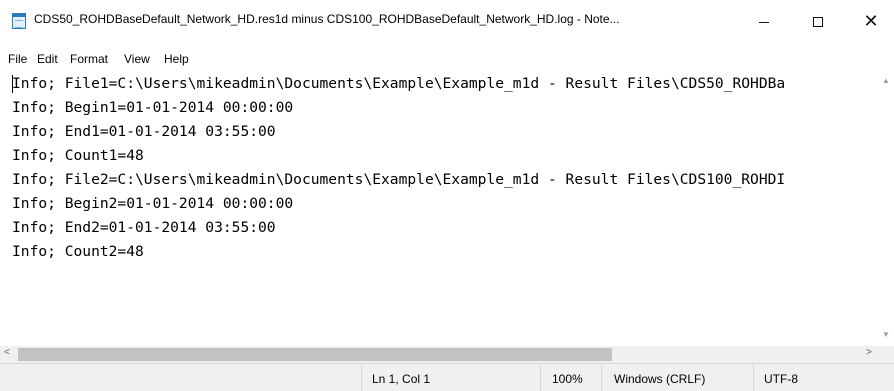  Describe the element at coordinates (886, 80) in the screenshot. I see `scroll-up-icon: ▲` at that location.